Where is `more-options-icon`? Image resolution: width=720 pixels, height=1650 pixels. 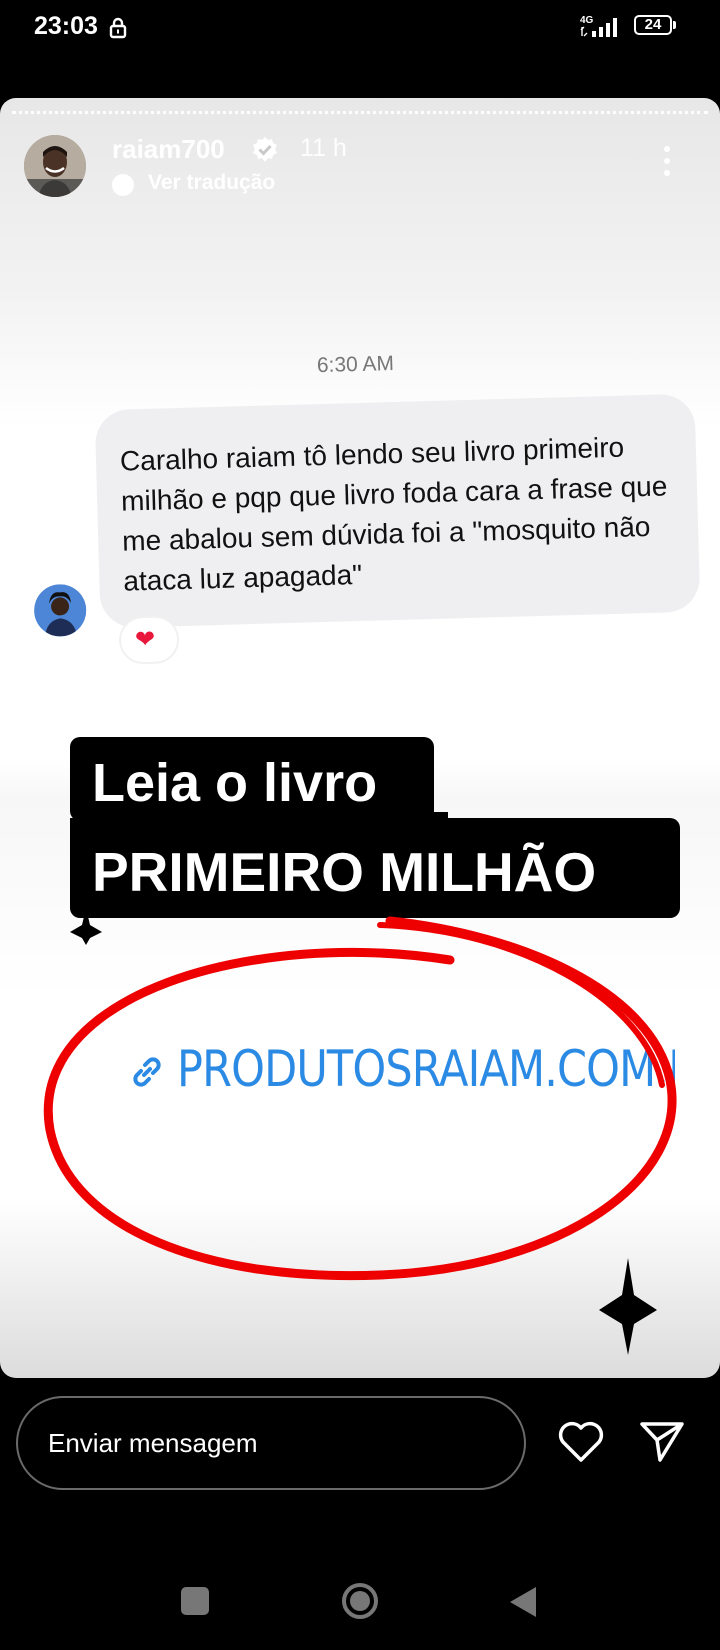 more-options-icon is located at coordinates (667, 164).